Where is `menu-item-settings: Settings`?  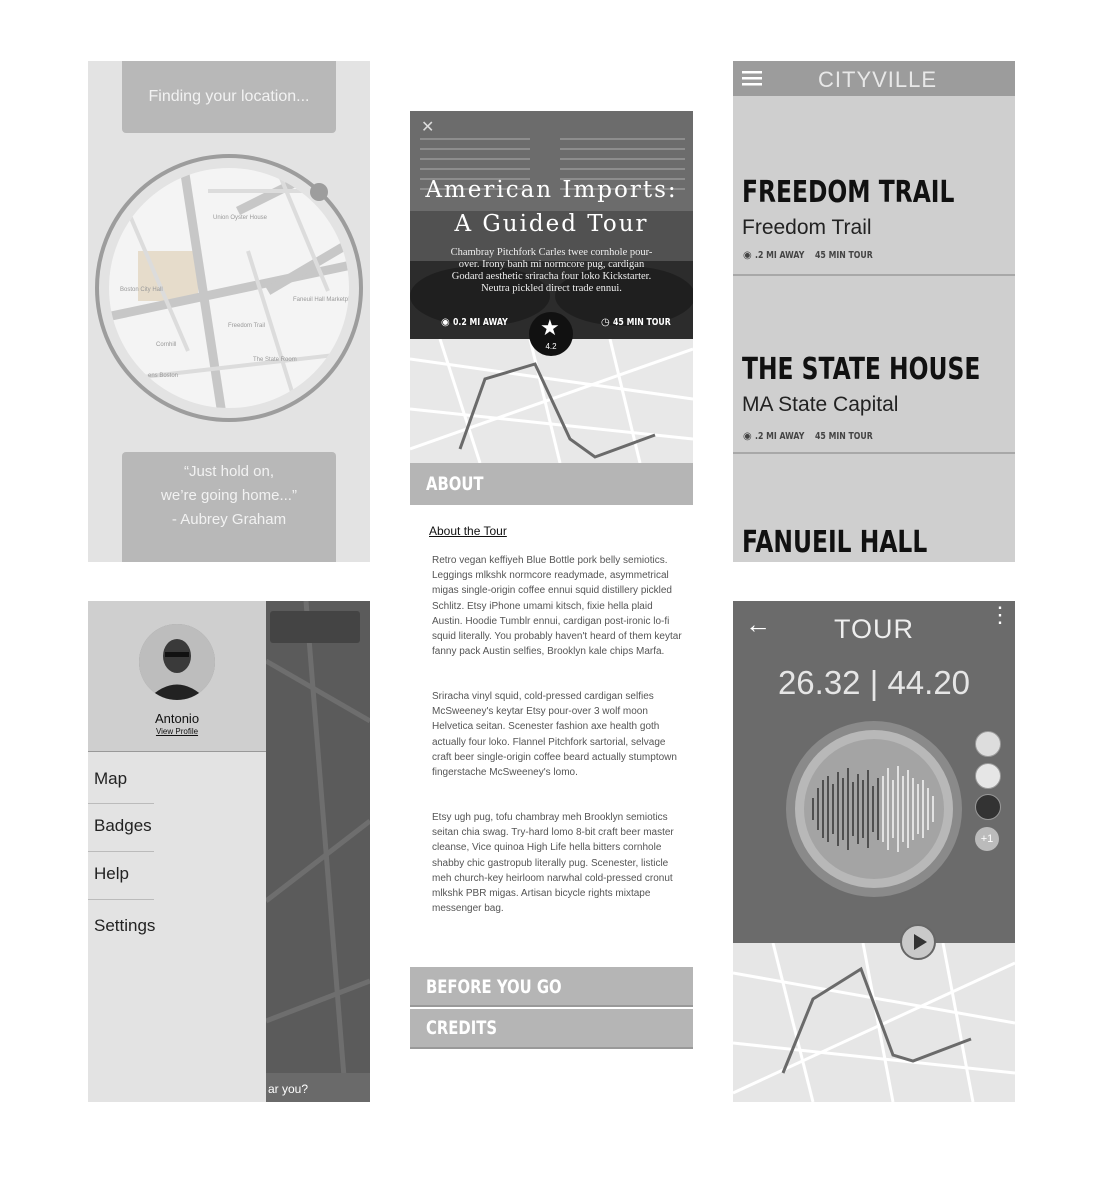 menu-item-settings: Settings is located at coordinates (124, 926).